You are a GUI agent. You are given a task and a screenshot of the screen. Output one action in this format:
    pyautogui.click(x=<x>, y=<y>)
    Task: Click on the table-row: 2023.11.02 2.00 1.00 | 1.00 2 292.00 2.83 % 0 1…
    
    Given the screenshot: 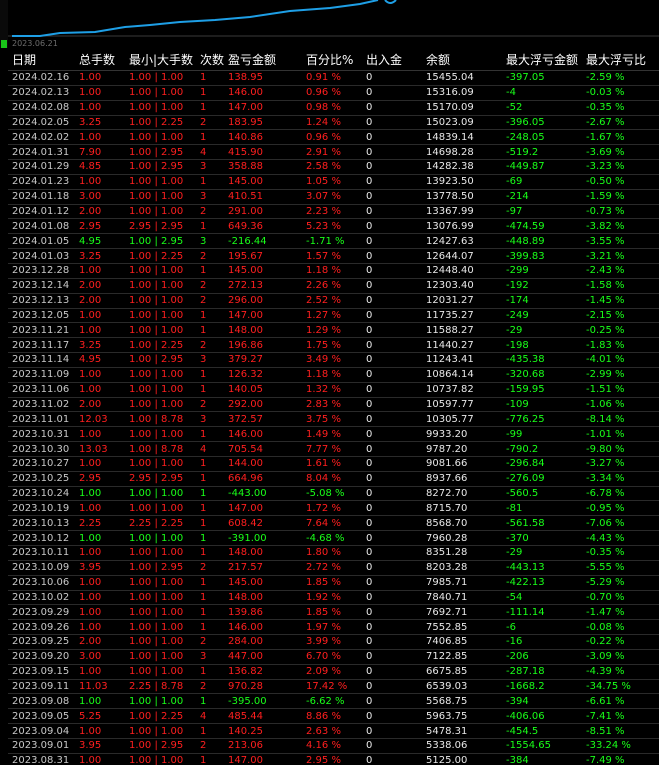 What is the action you would take?
    pyautogui.click(x=329, y=405)
    